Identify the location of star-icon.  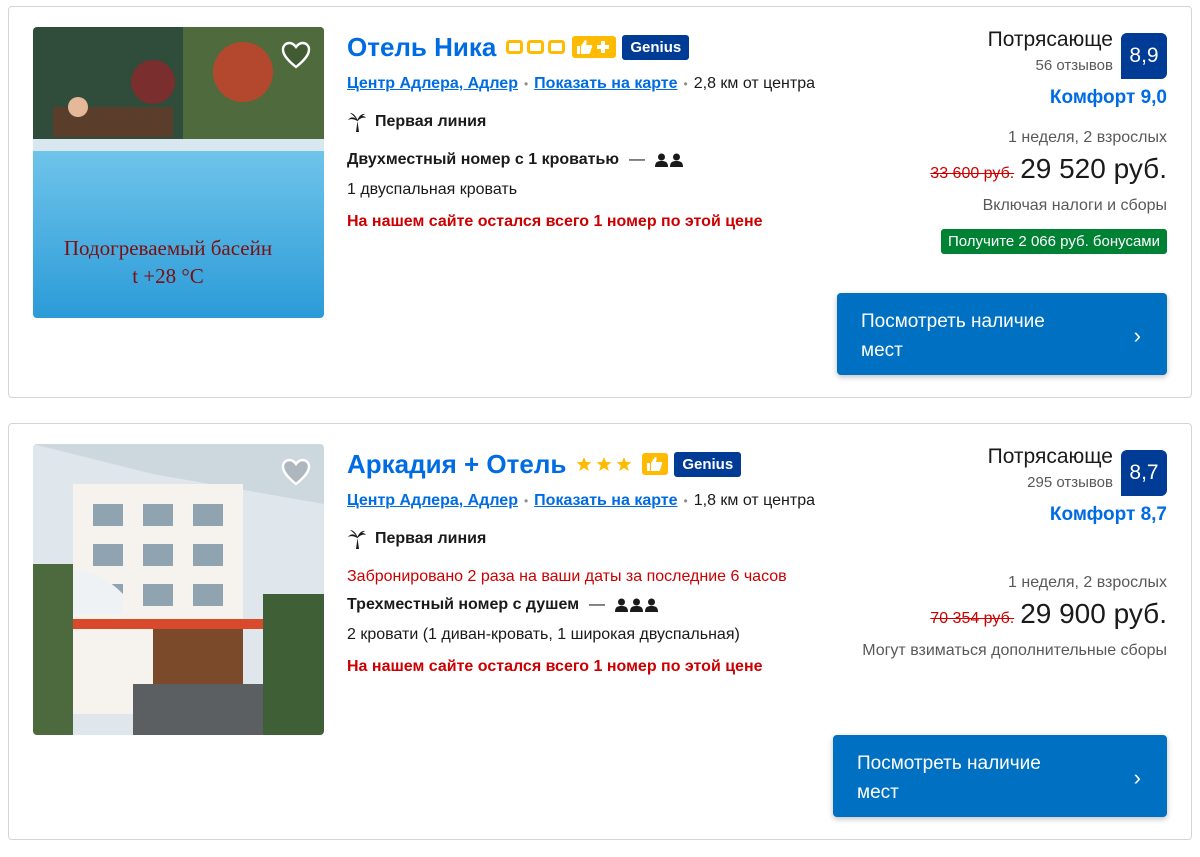
(604, 464).